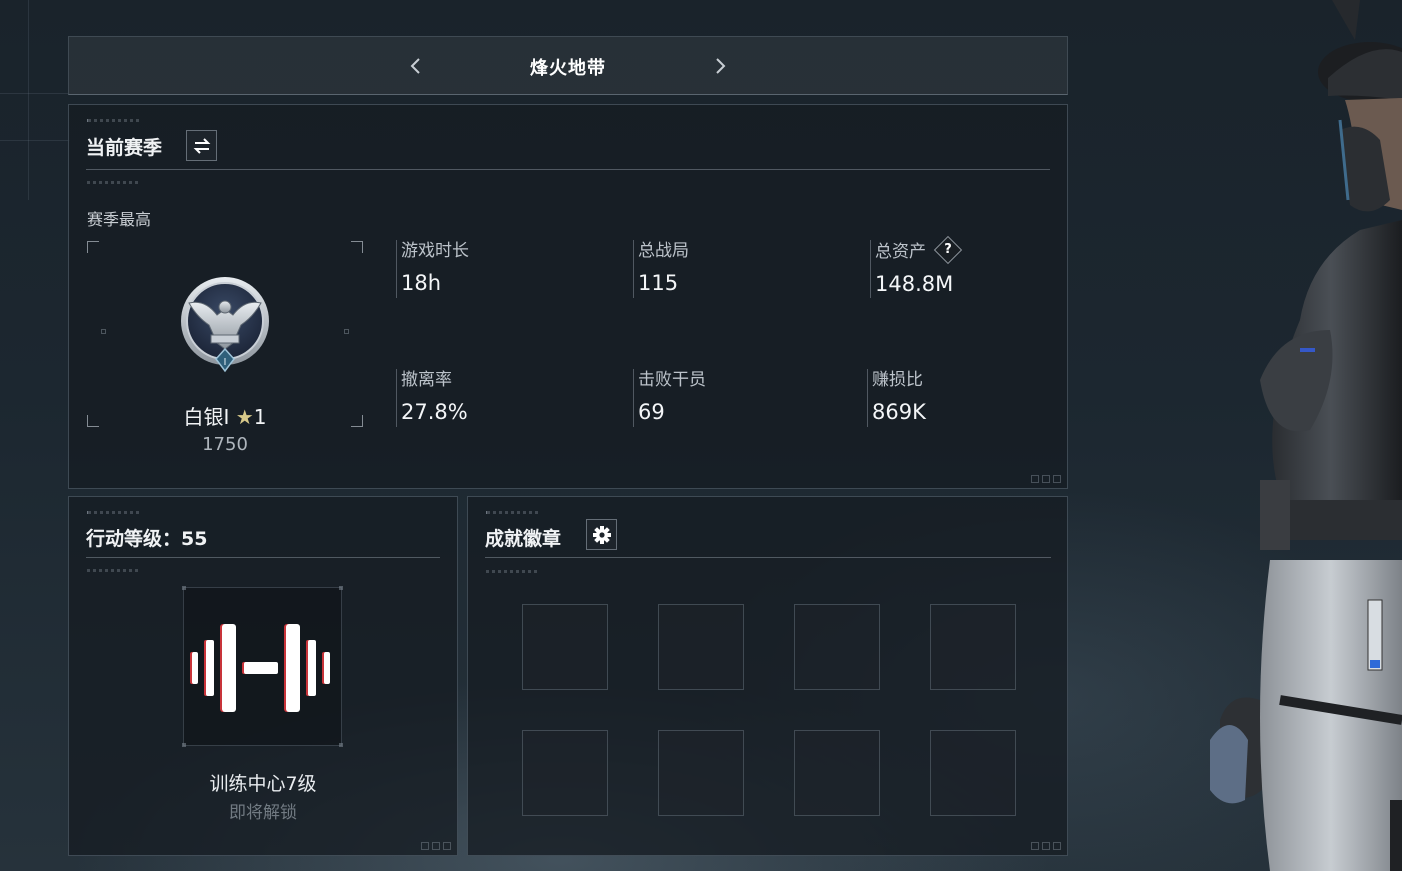 This screenshot has width=1402, height=871. Describe the element at coordinates (1306, 435) in the screenshot. I see `operator-character-image` at that location.